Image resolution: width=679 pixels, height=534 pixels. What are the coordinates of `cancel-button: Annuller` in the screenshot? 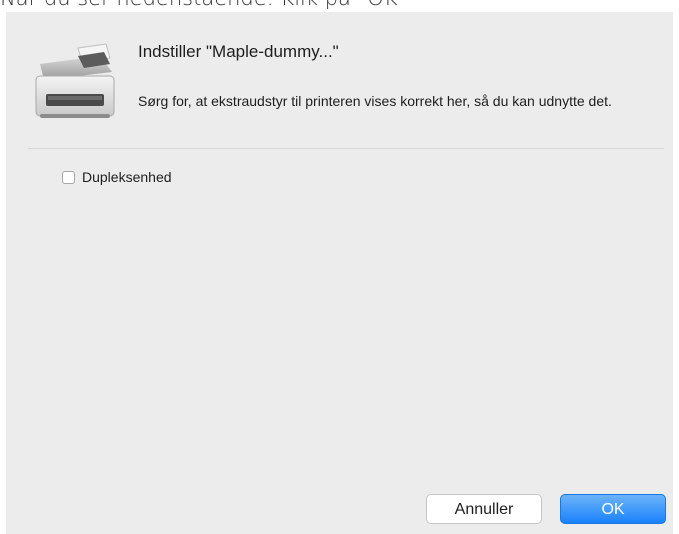 It's located at (484, 509).